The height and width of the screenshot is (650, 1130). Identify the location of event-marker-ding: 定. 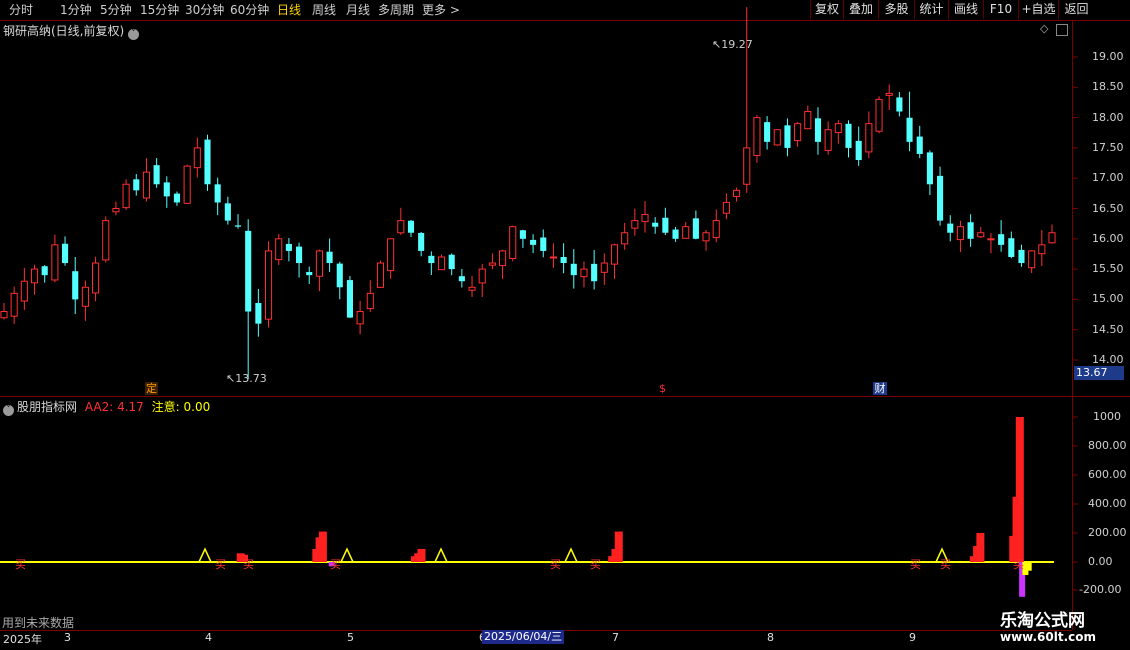
(151, 388).